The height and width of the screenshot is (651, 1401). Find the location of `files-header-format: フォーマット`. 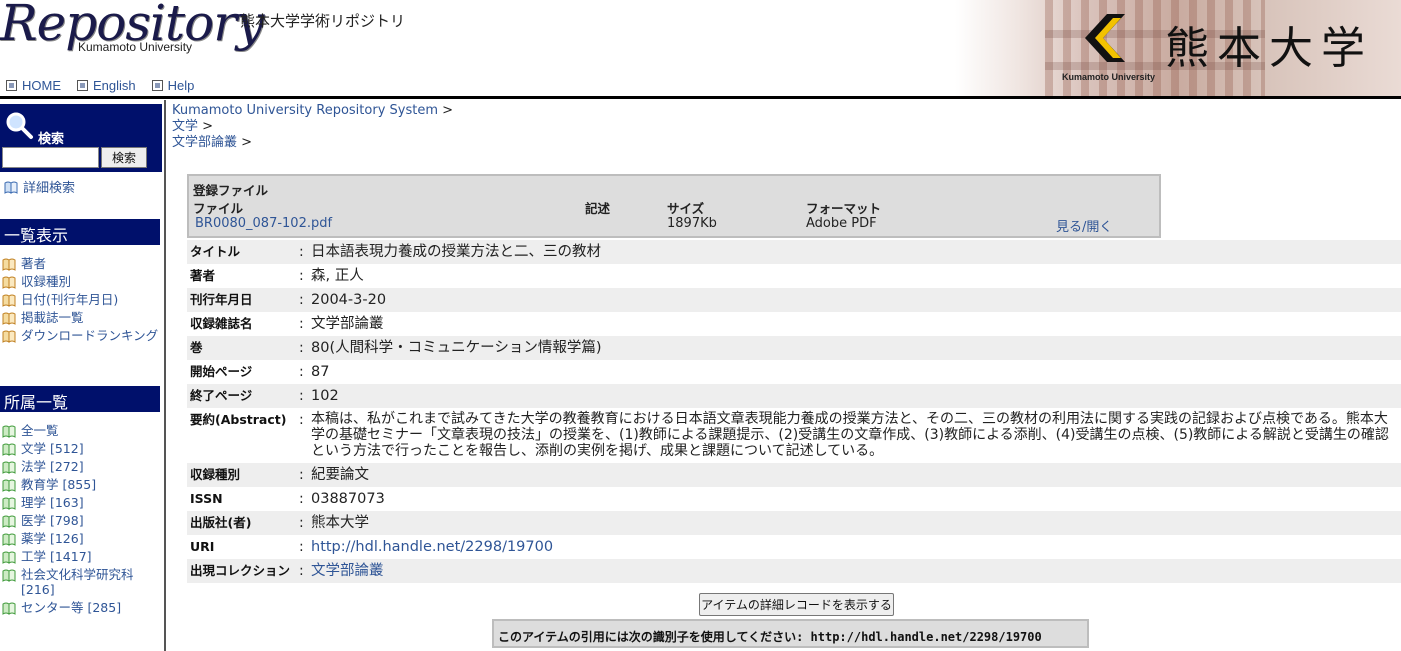

files-header-format: フォーマット is located at coordinates (844, 208).